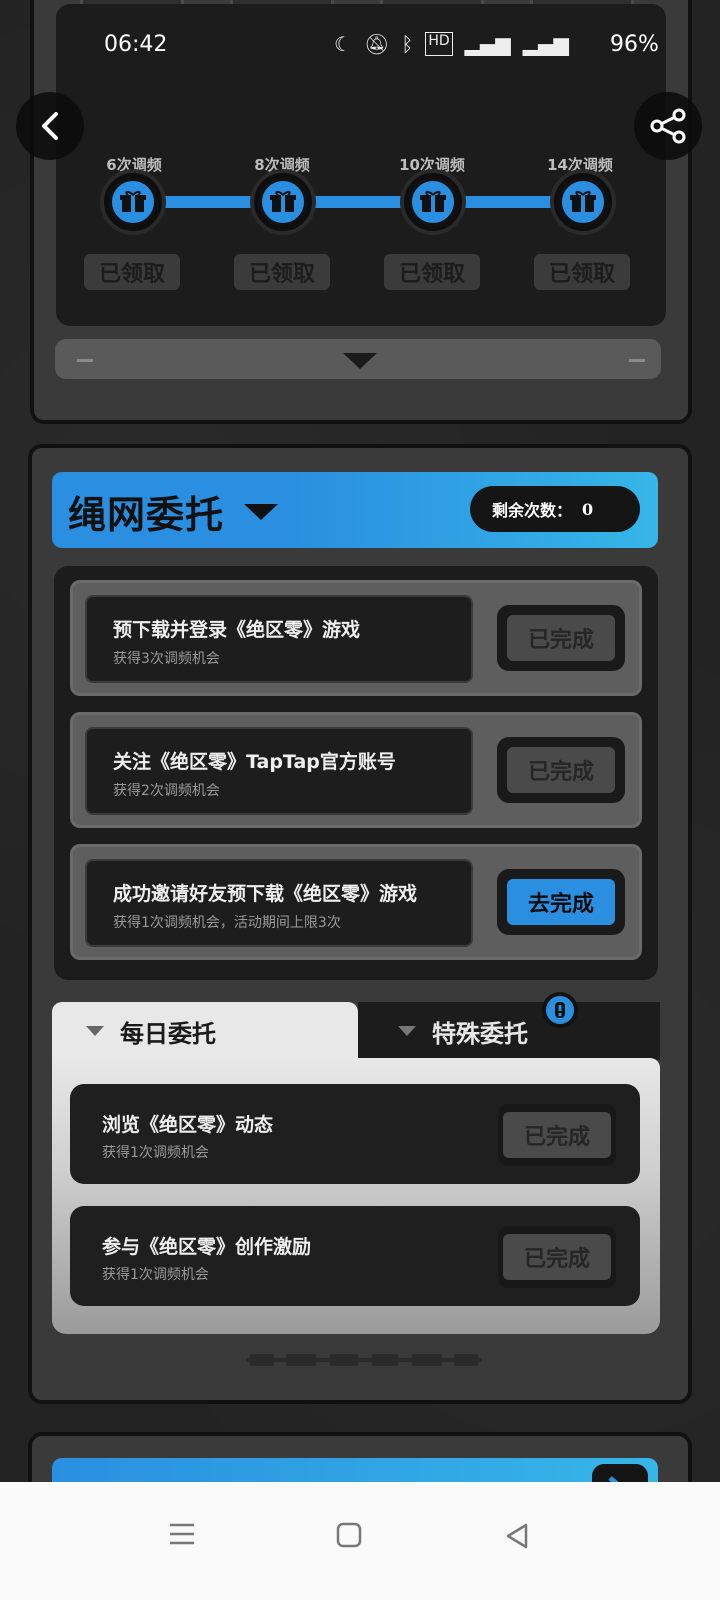 The image size is (720, 1600). I want to click on go-complete-button: 去完成, so click(561, 902).